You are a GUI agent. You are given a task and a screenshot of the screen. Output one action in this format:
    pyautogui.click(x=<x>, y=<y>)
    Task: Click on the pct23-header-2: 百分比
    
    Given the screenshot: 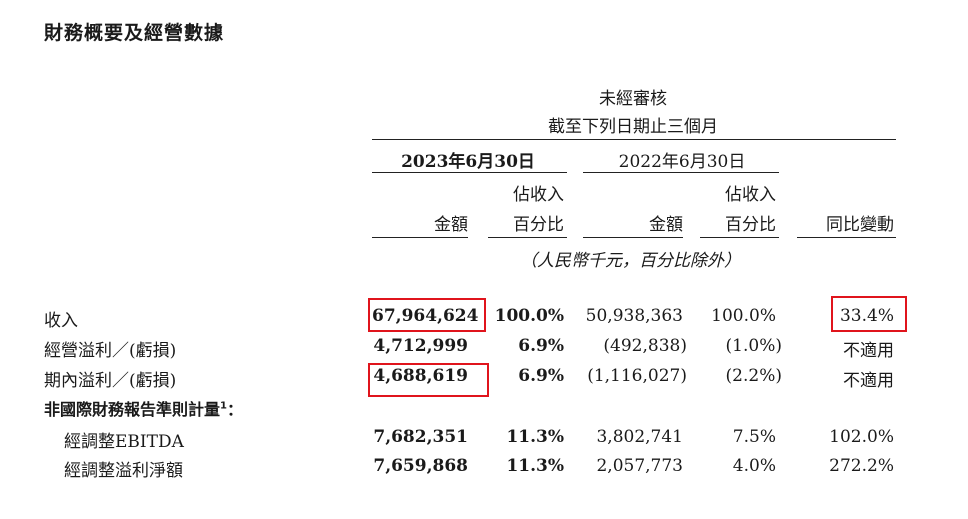 What is the action you would take?
    pyautogui.click(x=538, y=225)
    